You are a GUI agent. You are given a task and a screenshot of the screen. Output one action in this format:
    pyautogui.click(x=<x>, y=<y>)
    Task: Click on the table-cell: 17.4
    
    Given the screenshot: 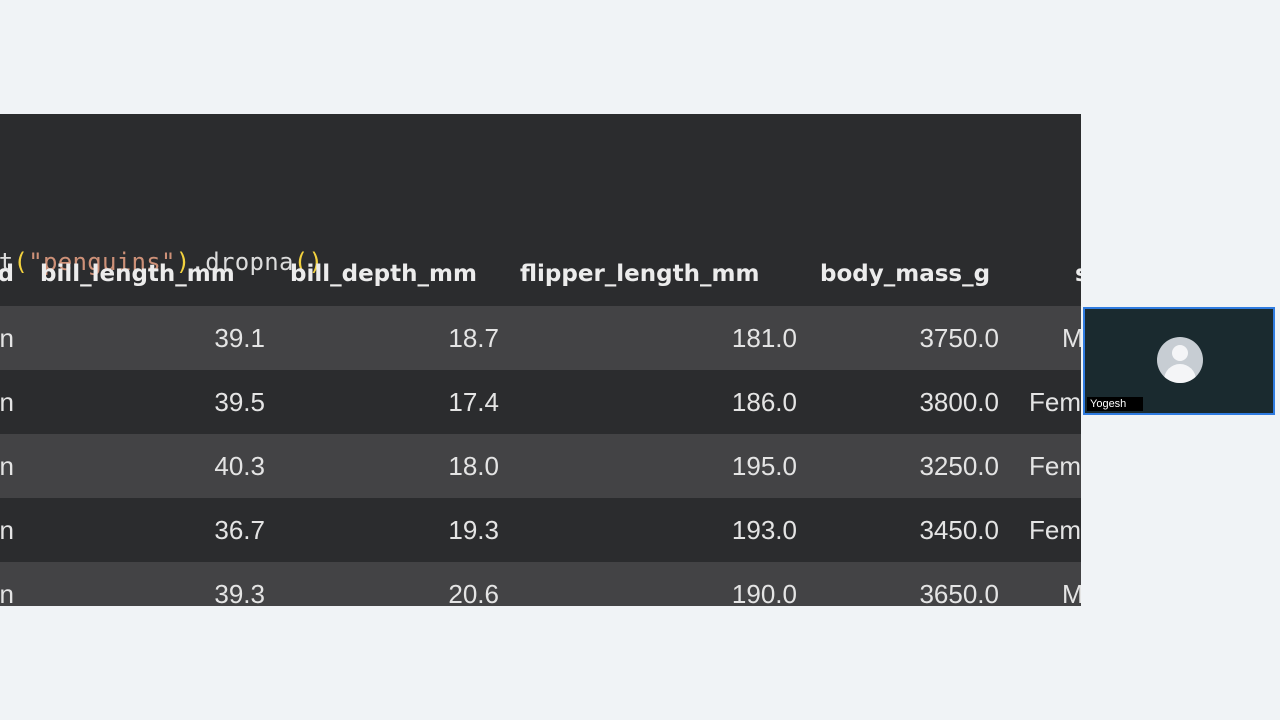 What is the action you would take?
    pyautogui.click(x=473, y=402)
    